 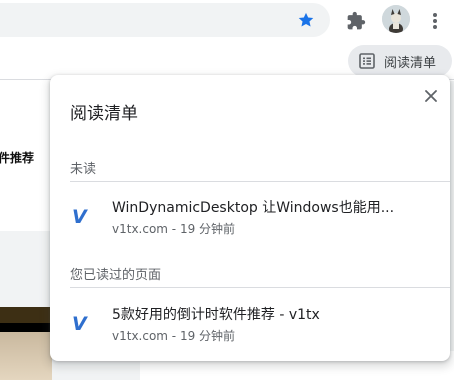 What do you see at coordinates (410, 63) in the screenshot?
I see `reading-list-button-label: 阅读清单` at bounding box center [410, 63].